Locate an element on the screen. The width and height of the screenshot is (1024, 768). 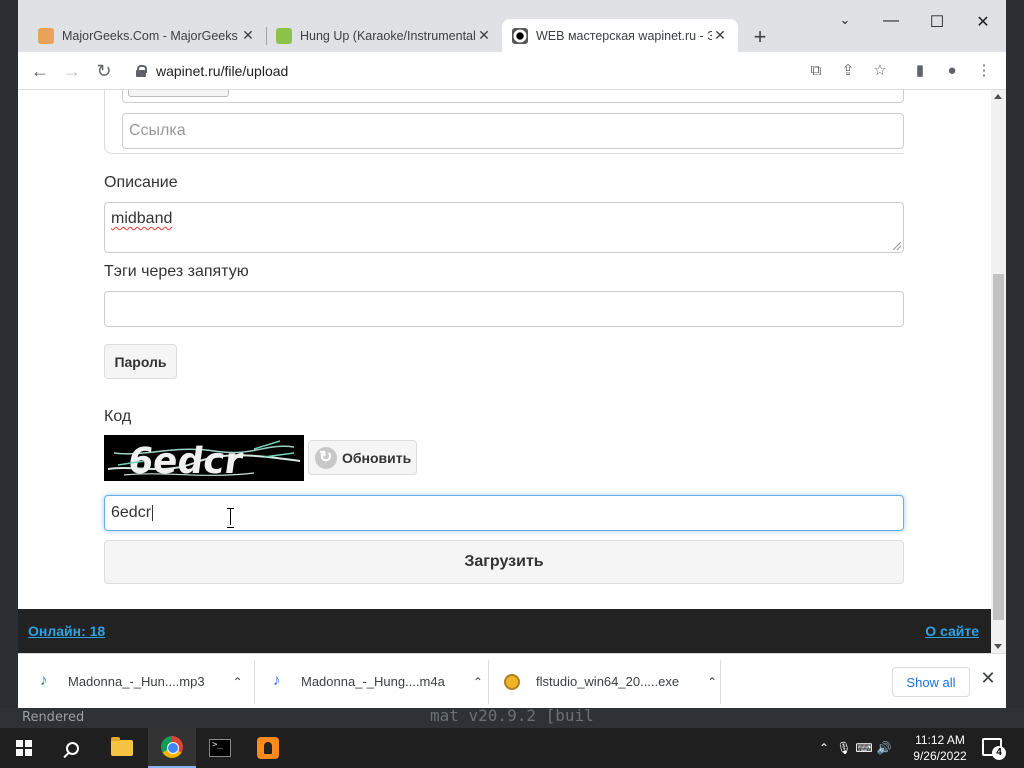
taskbar-clock: 11:12 AM 9/26/2022 is located at coordinates (940, 748).